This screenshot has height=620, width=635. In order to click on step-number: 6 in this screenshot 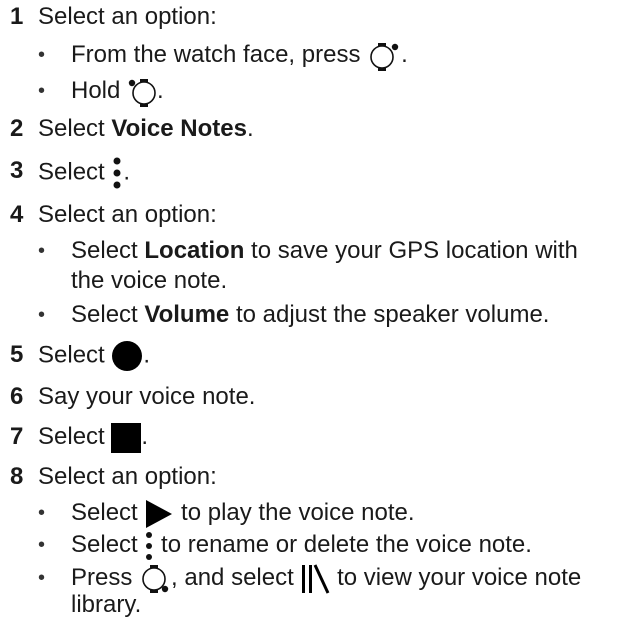, I will do `click(17, 396)`.